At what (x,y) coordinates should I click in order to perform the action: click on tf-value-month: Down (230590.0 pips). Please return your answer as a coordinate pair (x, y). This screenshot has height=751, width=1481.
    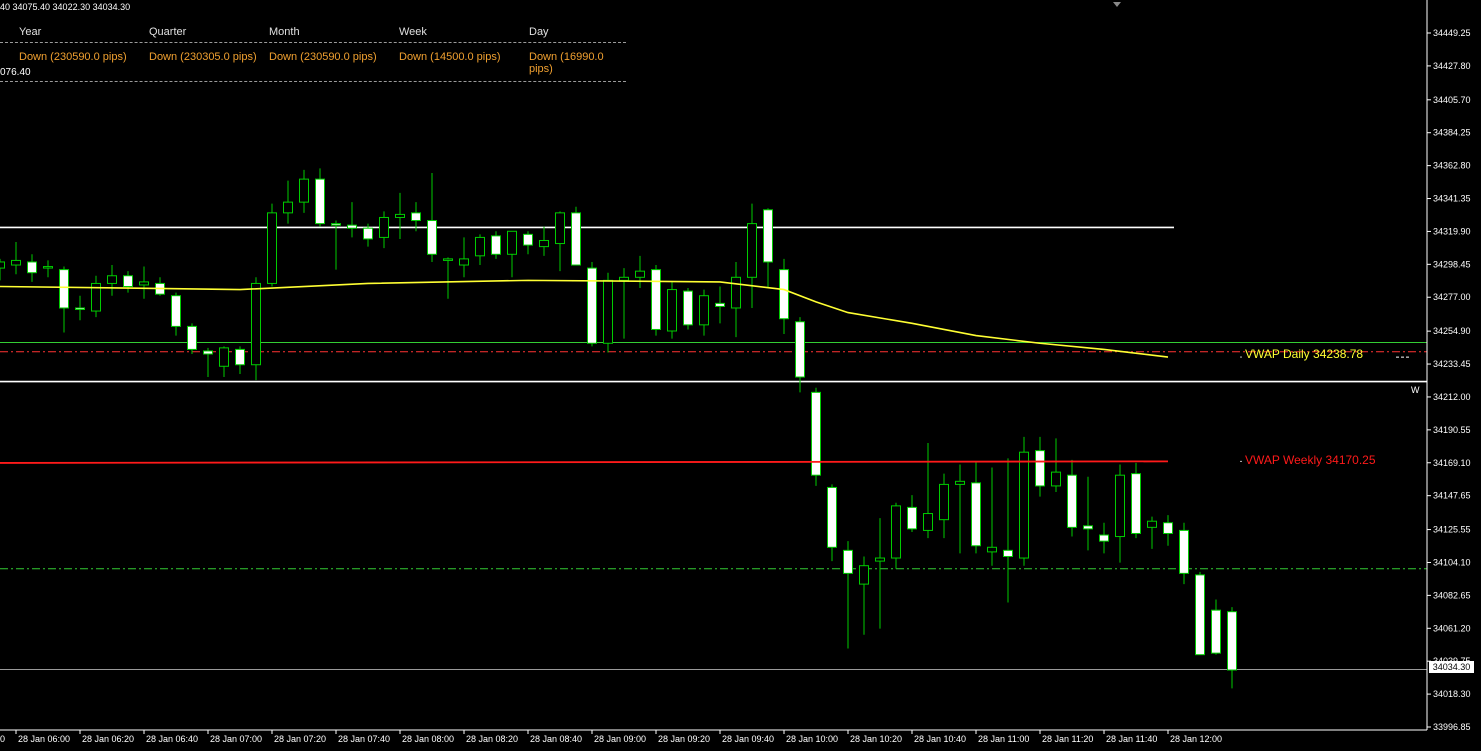
    Looking at the image, I should click on (323, 57).